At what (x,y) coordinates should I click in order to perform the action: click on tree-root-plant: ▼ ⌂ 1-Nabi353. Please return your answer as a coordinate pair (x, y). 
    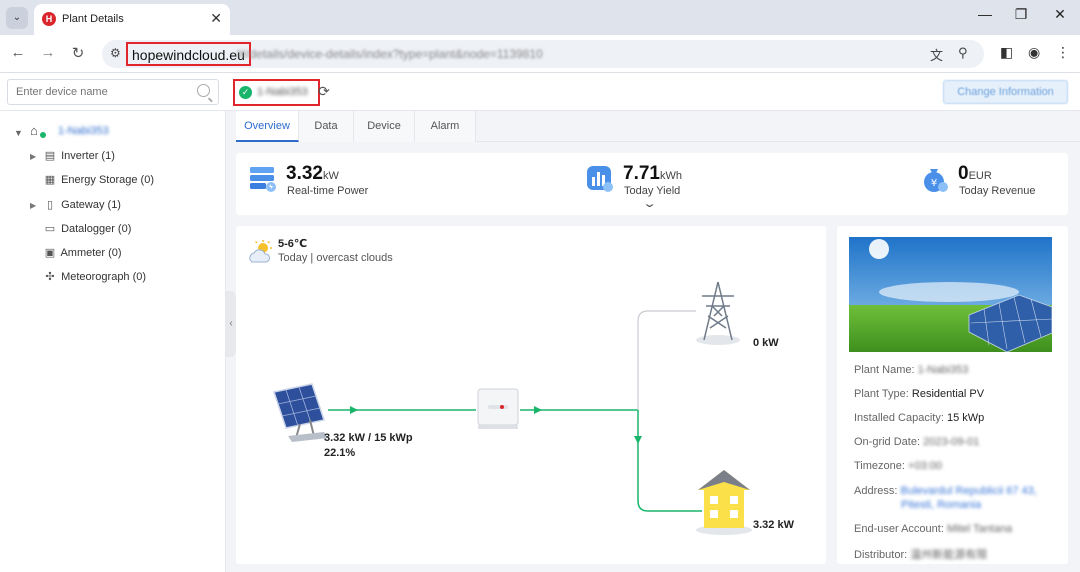
    Looking at the image, I should click on (61, 131).